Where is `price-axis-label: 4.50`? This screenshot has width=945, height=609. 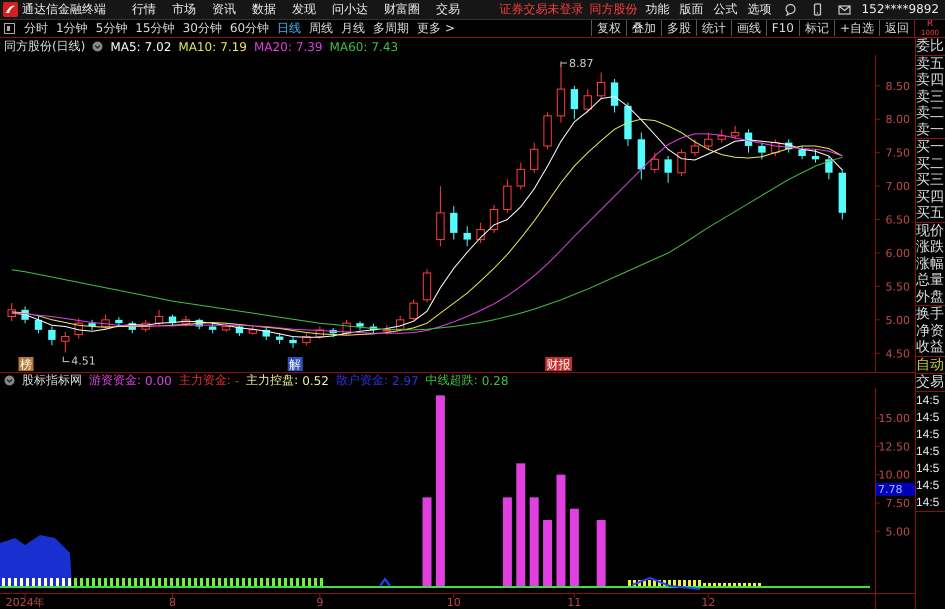 price-axis-label: 4.50 is located at coordinates (898, 353).